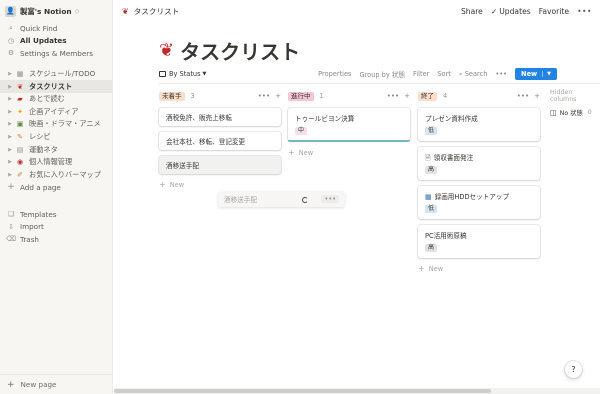 The image size is (600, 394). What do you see at coordinates (56, 53) in the screenshot?
I see `sidebar-item-settings: ⚙ Settings & Members` at bounding box center [56, 53].